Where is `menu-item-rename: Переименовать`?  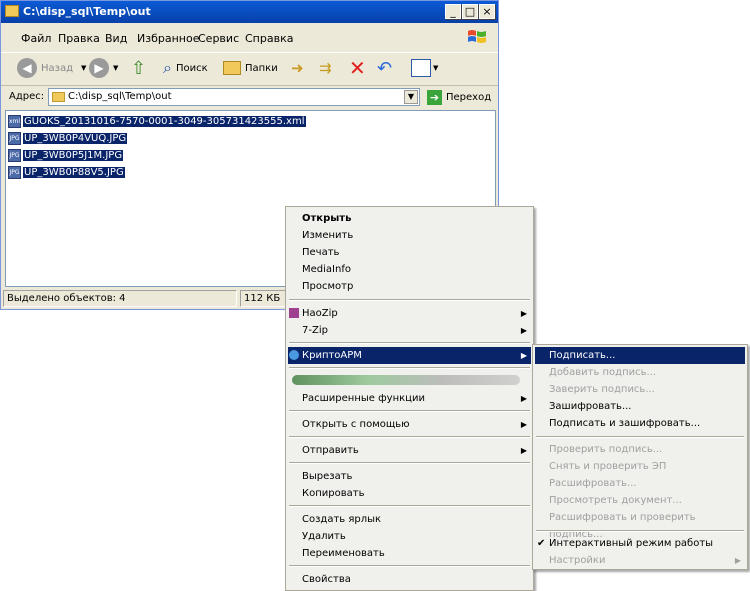
menu-item-rename: Переименовать is located at coordinates (409, 553).